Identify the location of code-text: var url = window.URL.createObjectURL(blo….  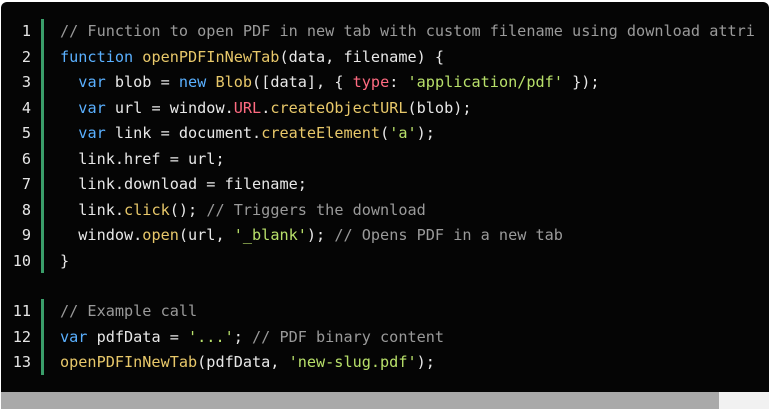
(266, 109).